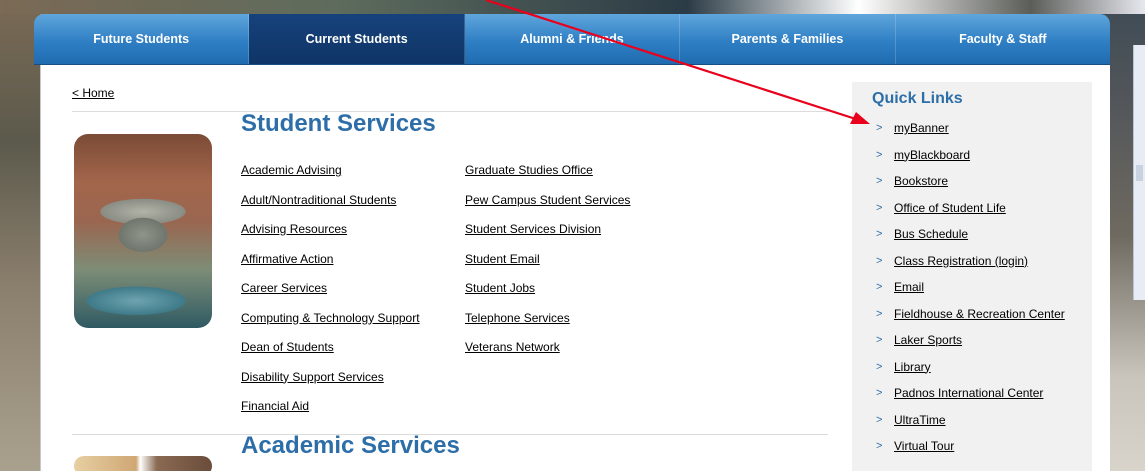 This screenshot has height=471, width=1145. I want to click on link-financial-aid: Financial Aid, so click(275, 406).